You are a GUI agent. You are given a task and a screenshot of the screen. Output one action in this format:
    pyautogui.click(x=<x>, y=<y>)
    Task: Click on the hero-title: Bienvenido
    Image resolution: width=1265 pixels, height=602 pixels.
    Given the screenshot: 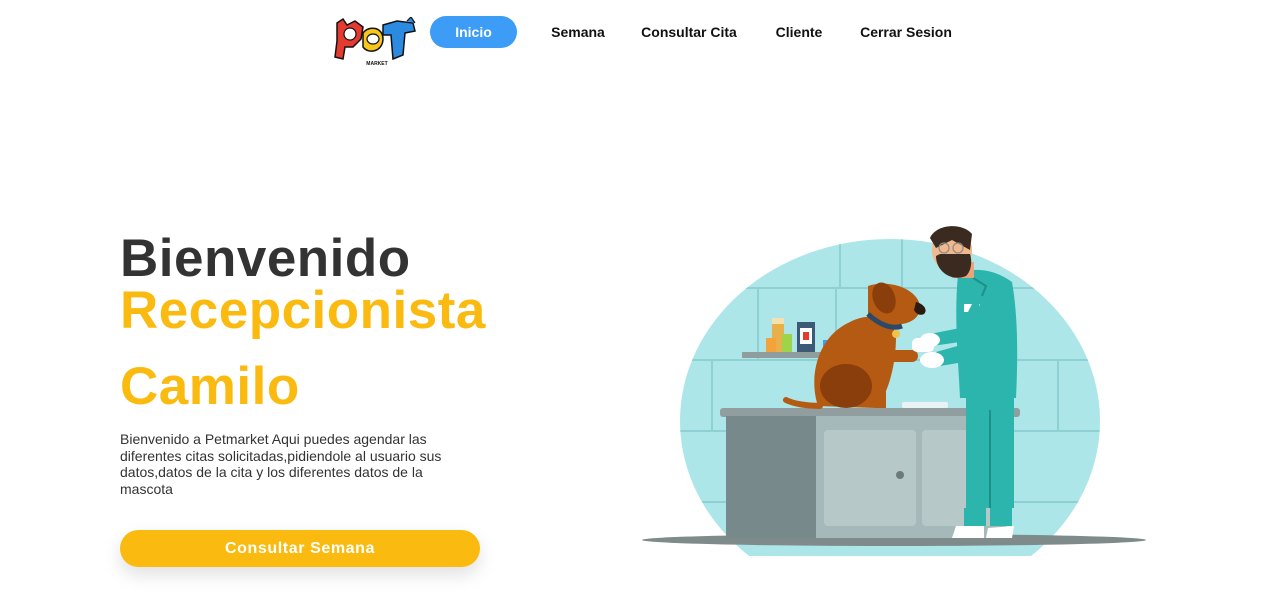 What is the action you would take?
    pyautogui.click(x=265, y=258)
    